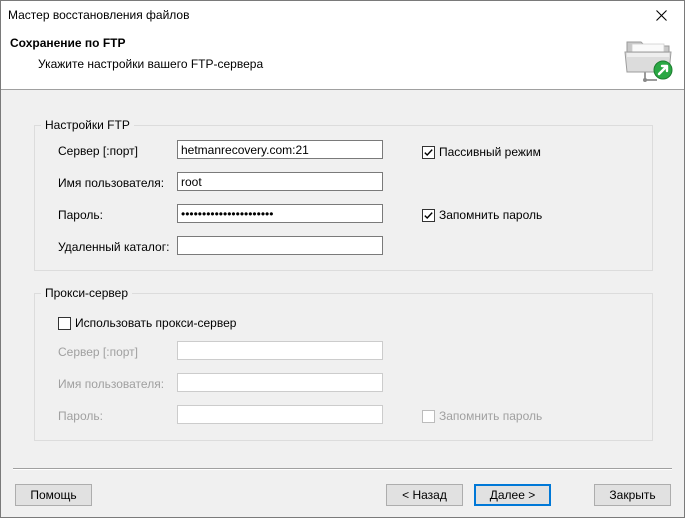 The height and width of the screenshot is (518, 685). I want to click on use-proxy-checkbox: Использовать прокси-сервер, so click(147, 323).